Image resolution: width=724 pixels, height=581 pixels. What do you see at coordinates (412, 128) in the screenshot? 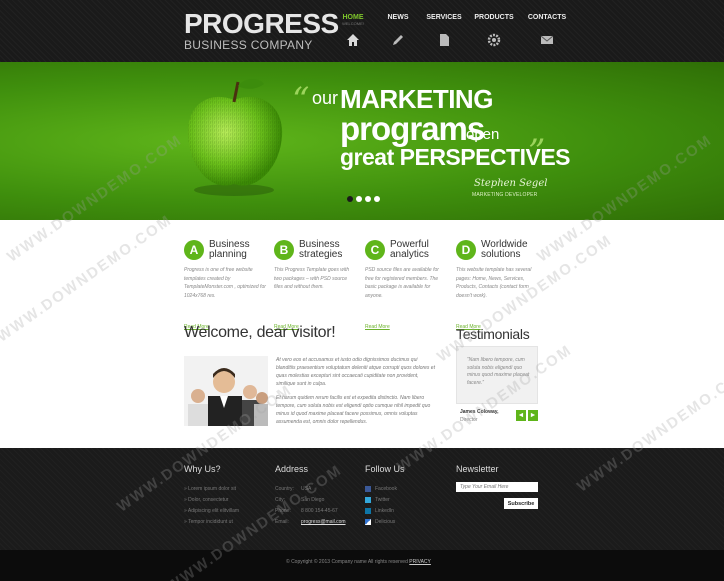
I see `banner-programs: programs` at bounding box center [412, 128].